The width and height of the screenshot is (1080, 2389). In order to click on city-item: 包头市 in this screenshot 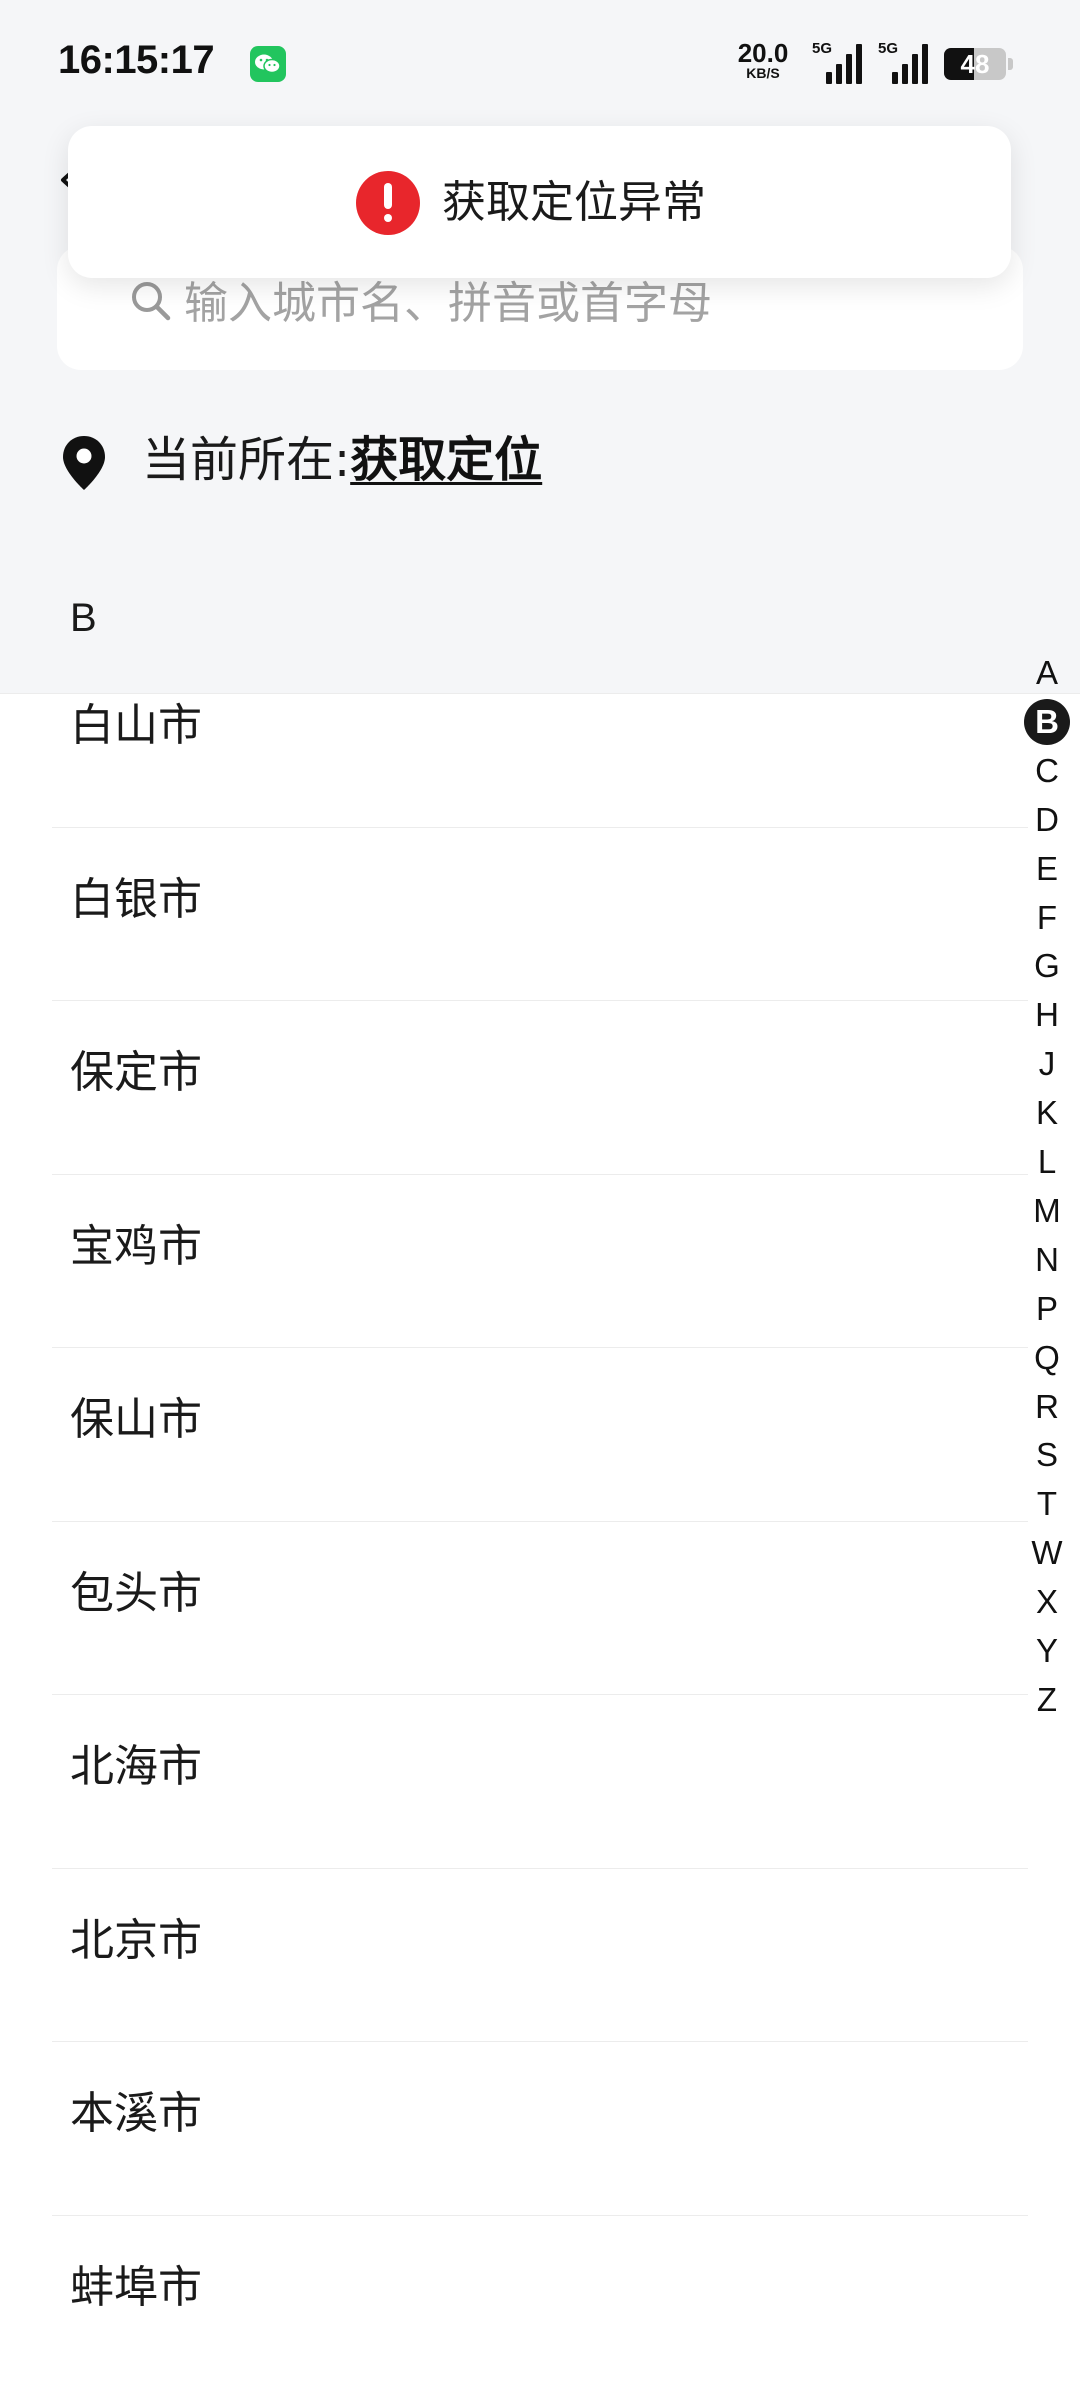, I will do `click(540, 1609)`.